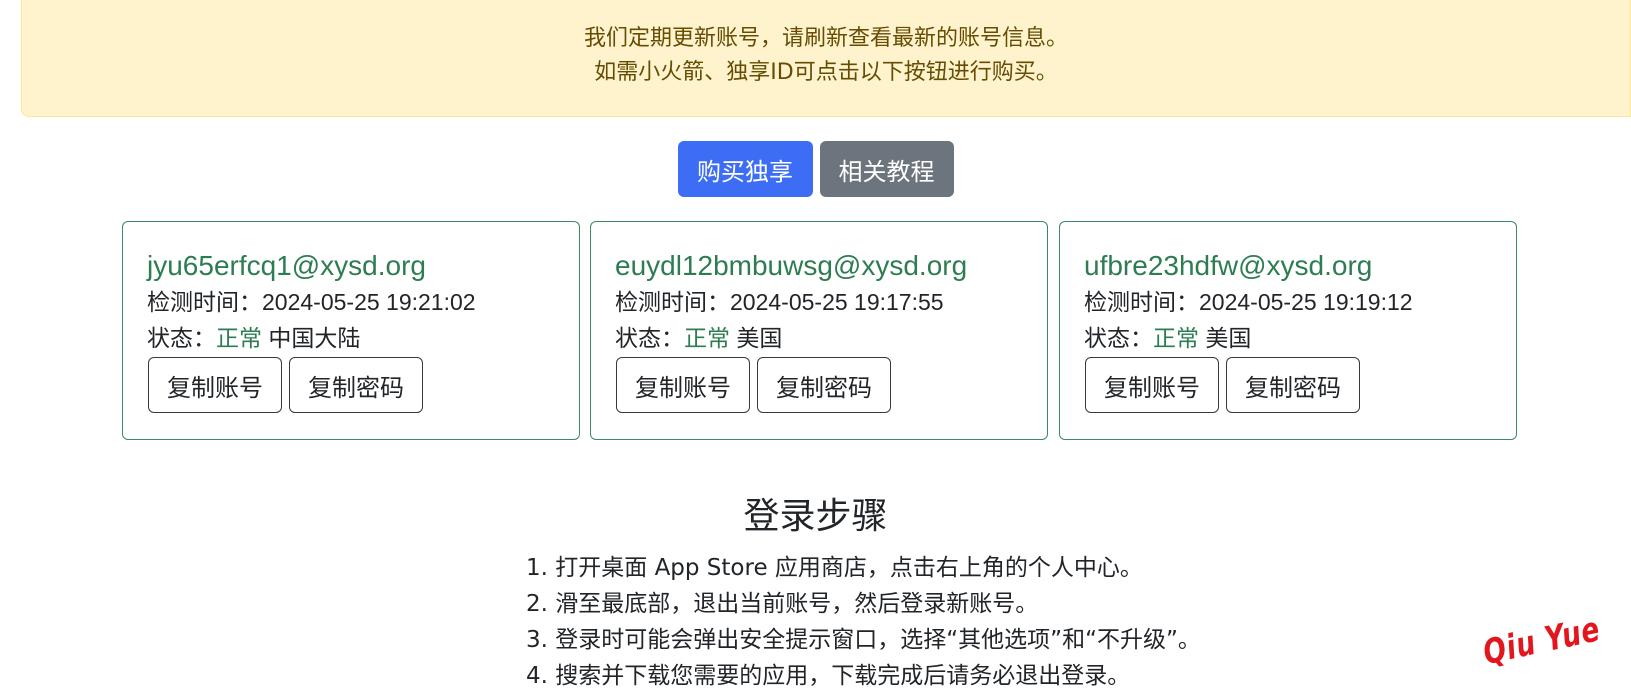 The width and height of the screenshot is (1631, 699). What do you see at coordinates (287, 265) in the screenshot?
I see `account-email: jyu65erfcq1@xysd.org` at bounding box center [287, 265].